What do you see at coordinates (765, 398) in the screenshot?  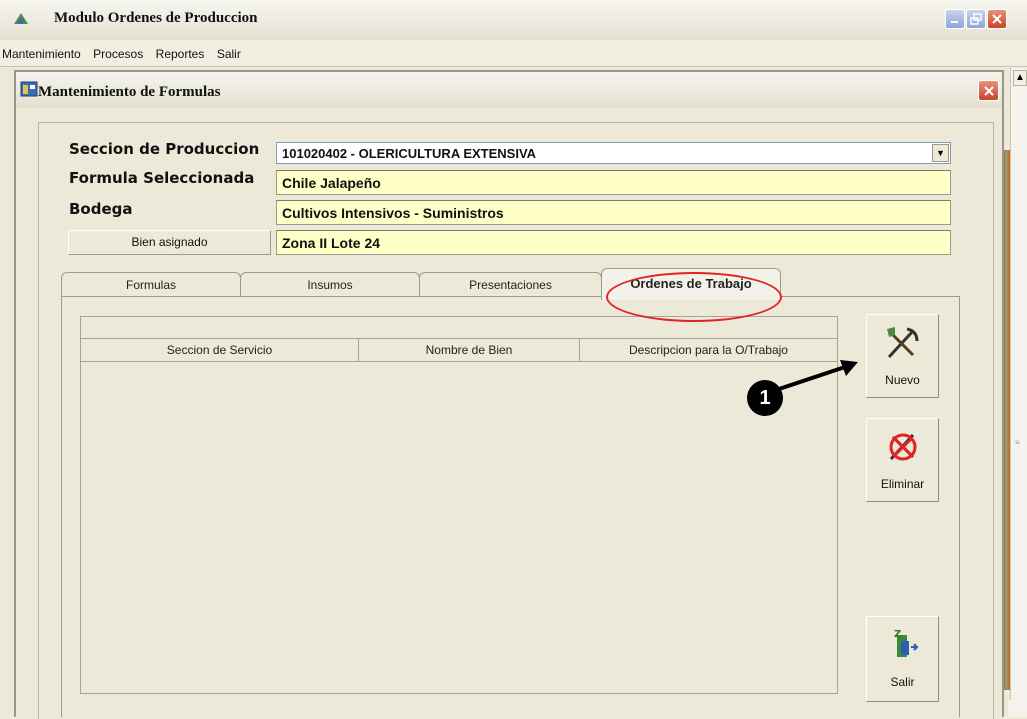 I see `callout-badge: 1` at bounding box center [765, 398].